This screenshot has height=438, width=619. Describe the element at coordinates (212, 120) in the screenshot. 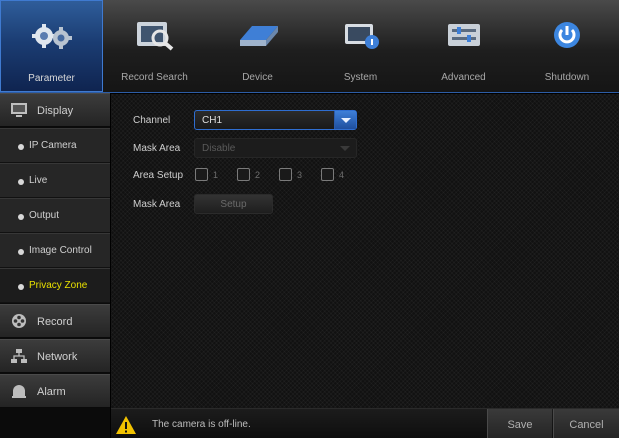

I see `channel-value: CH1` at that location.